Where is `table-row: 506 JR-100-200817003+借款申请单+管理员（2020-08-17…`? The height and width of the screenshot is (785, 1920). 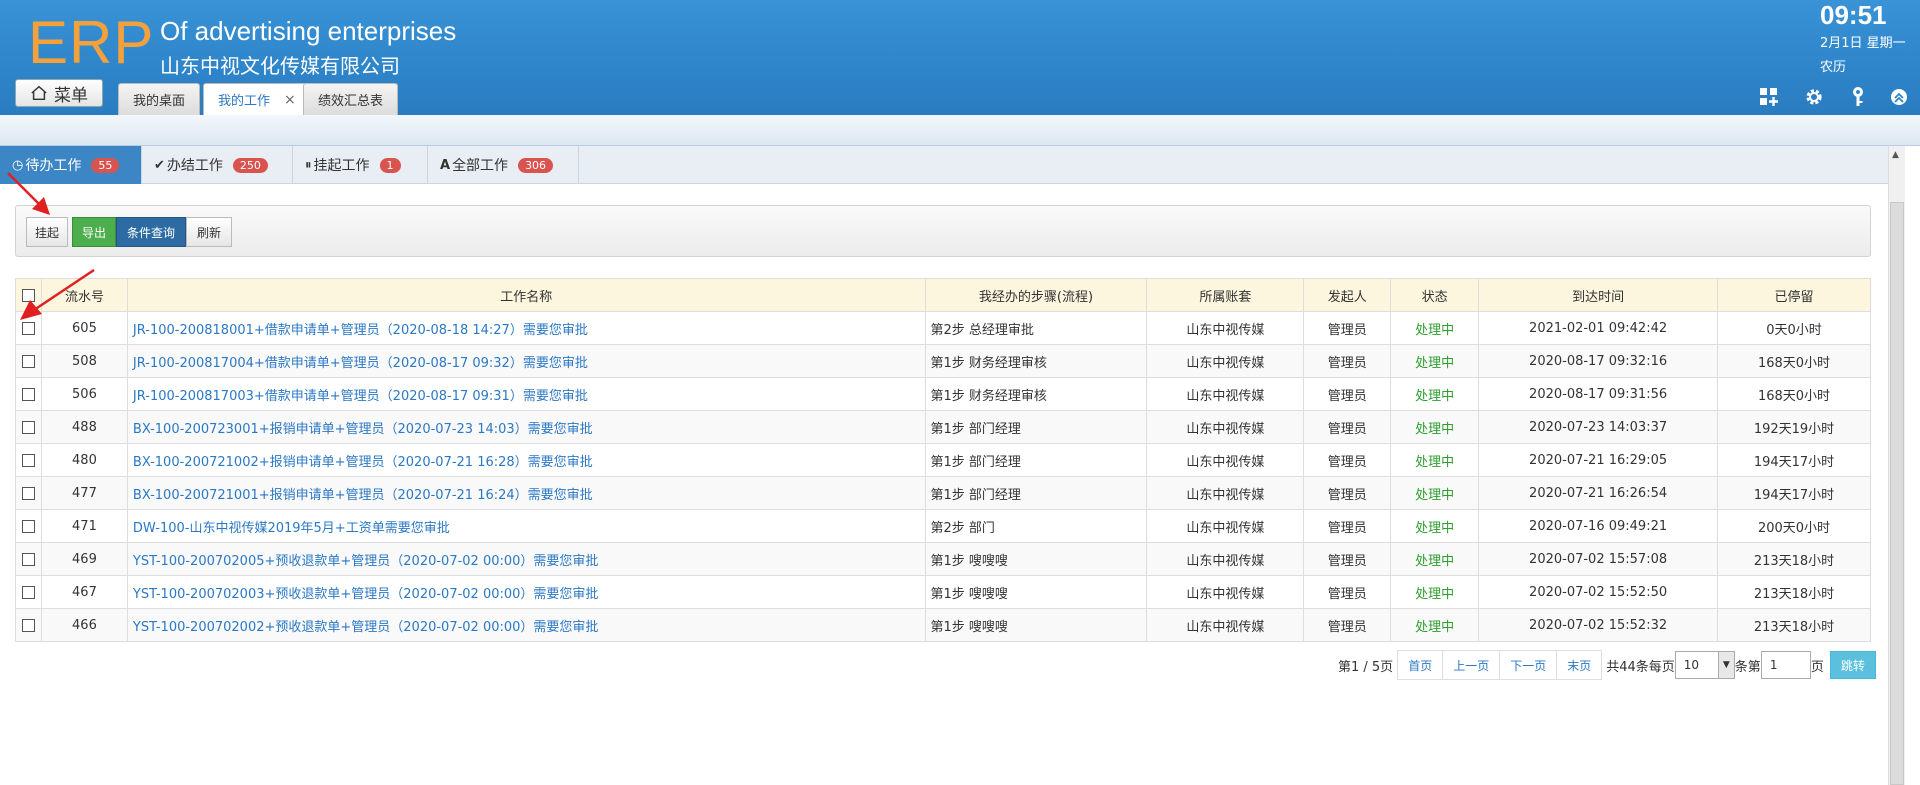
table-row: 506 JR-100-200817003+借款申请单+管理员（2020-08-17… is located at coordinates (943, 394).